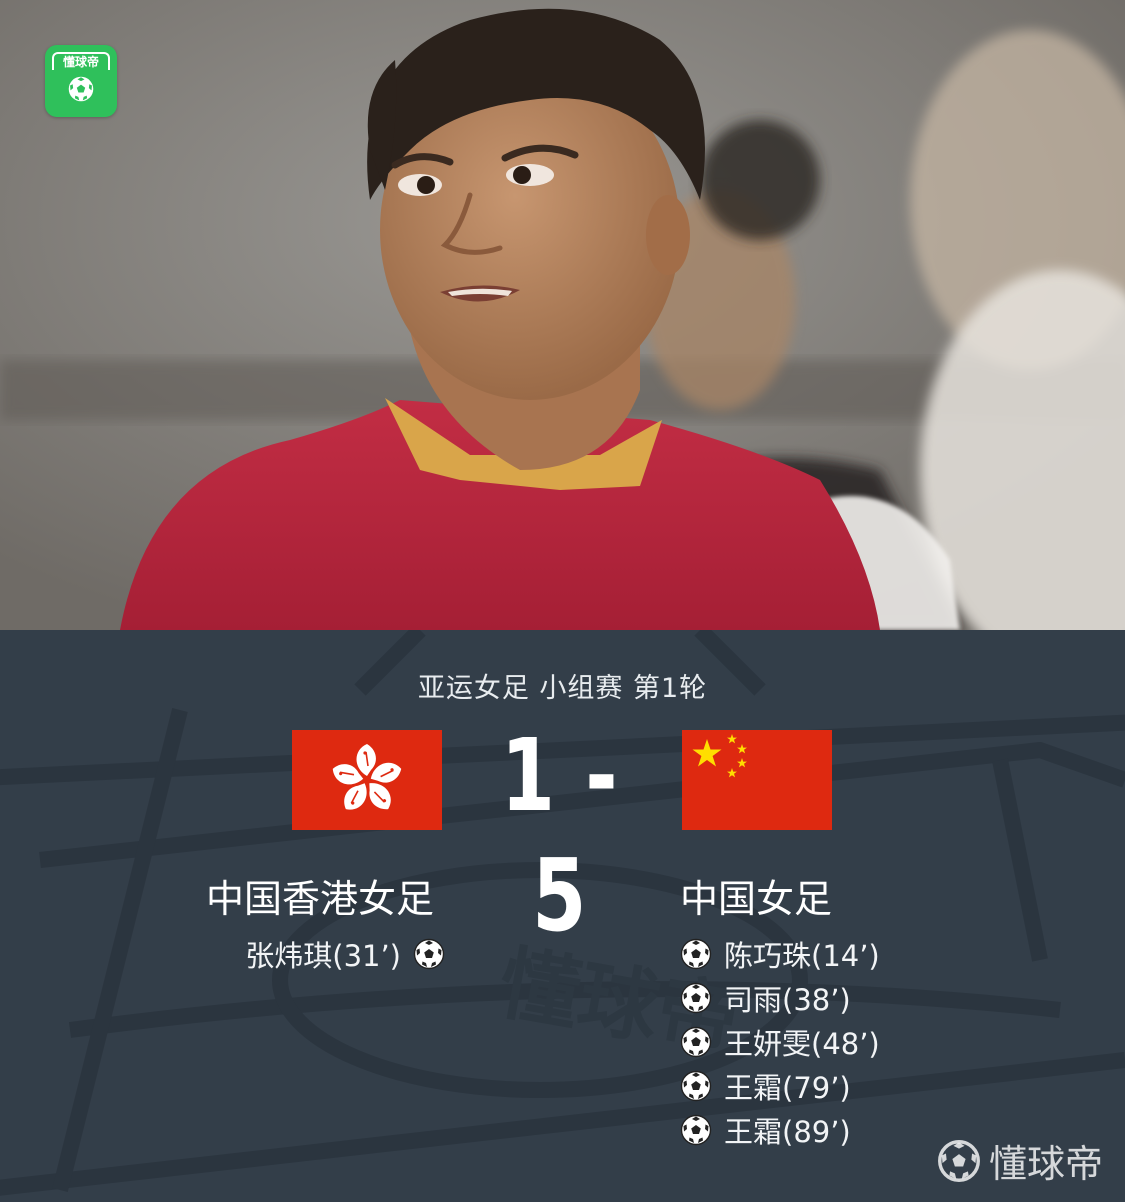 The width and height of the screenshot is (1125, 1202). Describe the element at coordinates (787, 1132) in the screenshot. I see `scorer-text: 王霜(89’)` at that location.